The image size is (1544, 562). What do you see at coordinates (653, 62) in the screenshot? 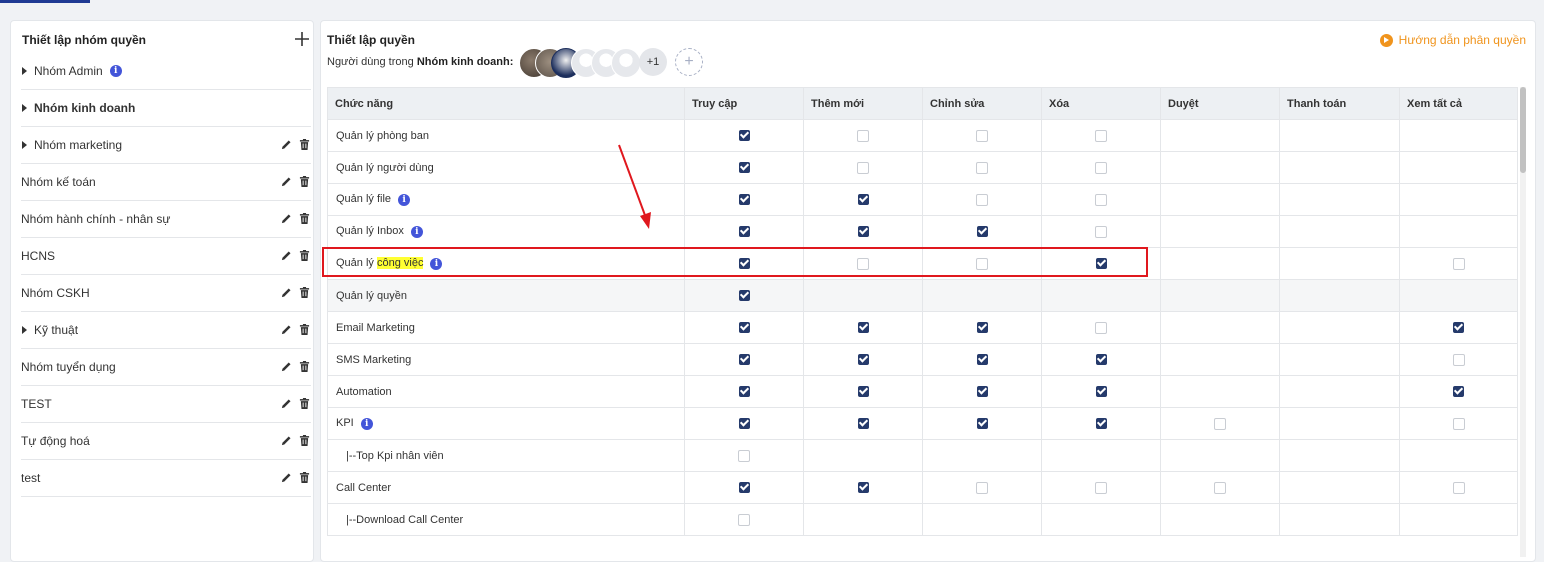
I see `more-users-badge: +1` at bounding box center [653, 62].